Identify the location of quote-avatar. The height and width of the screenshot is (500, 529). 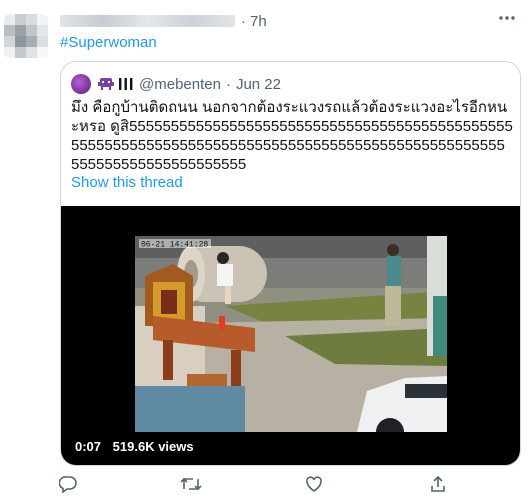
(81, 84).